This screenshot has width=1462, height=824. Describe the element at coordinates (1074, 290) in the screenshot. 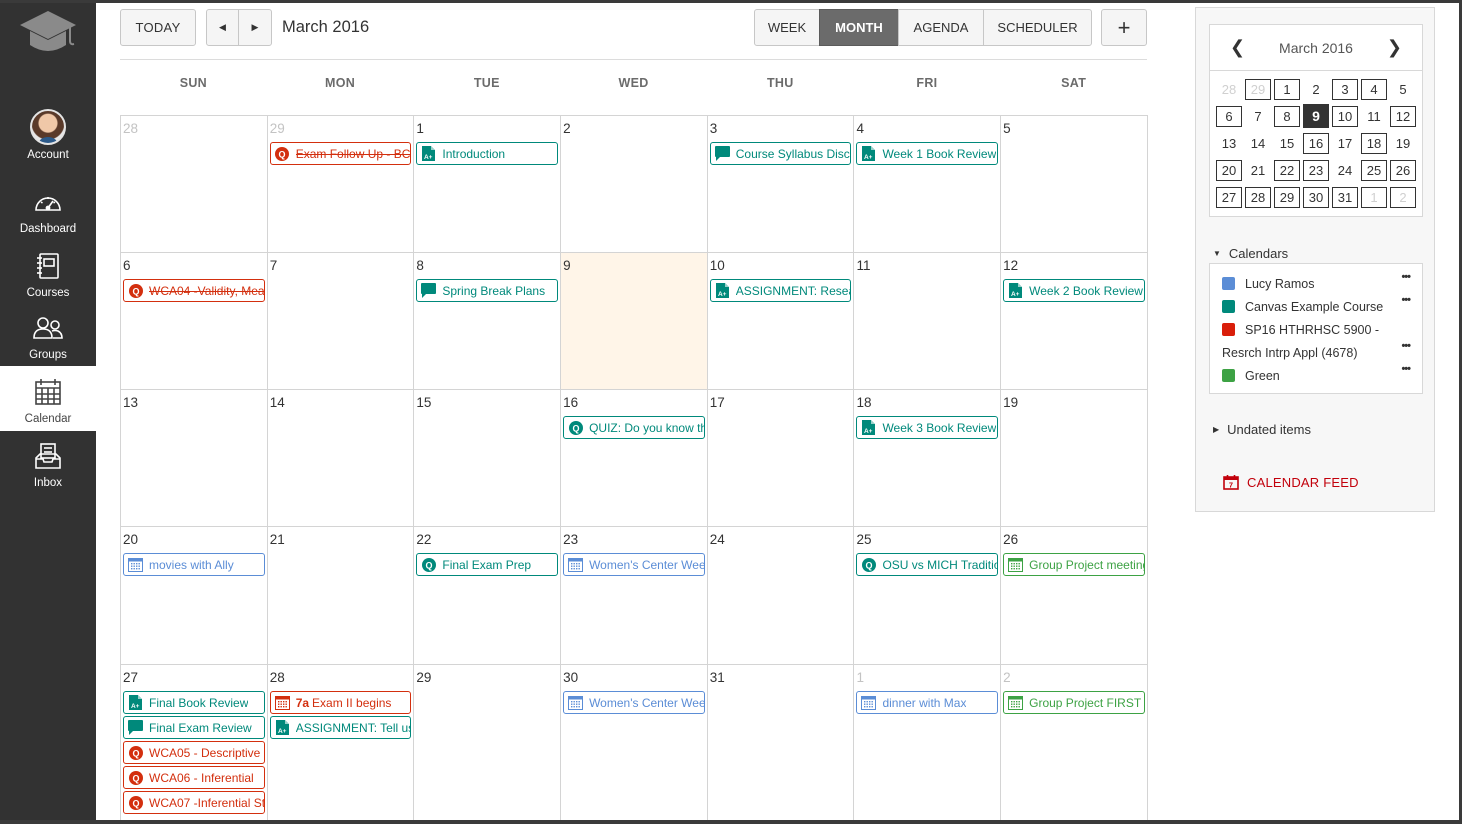

I see `calendar-event: A+ Week 2 Book Review` at that location.